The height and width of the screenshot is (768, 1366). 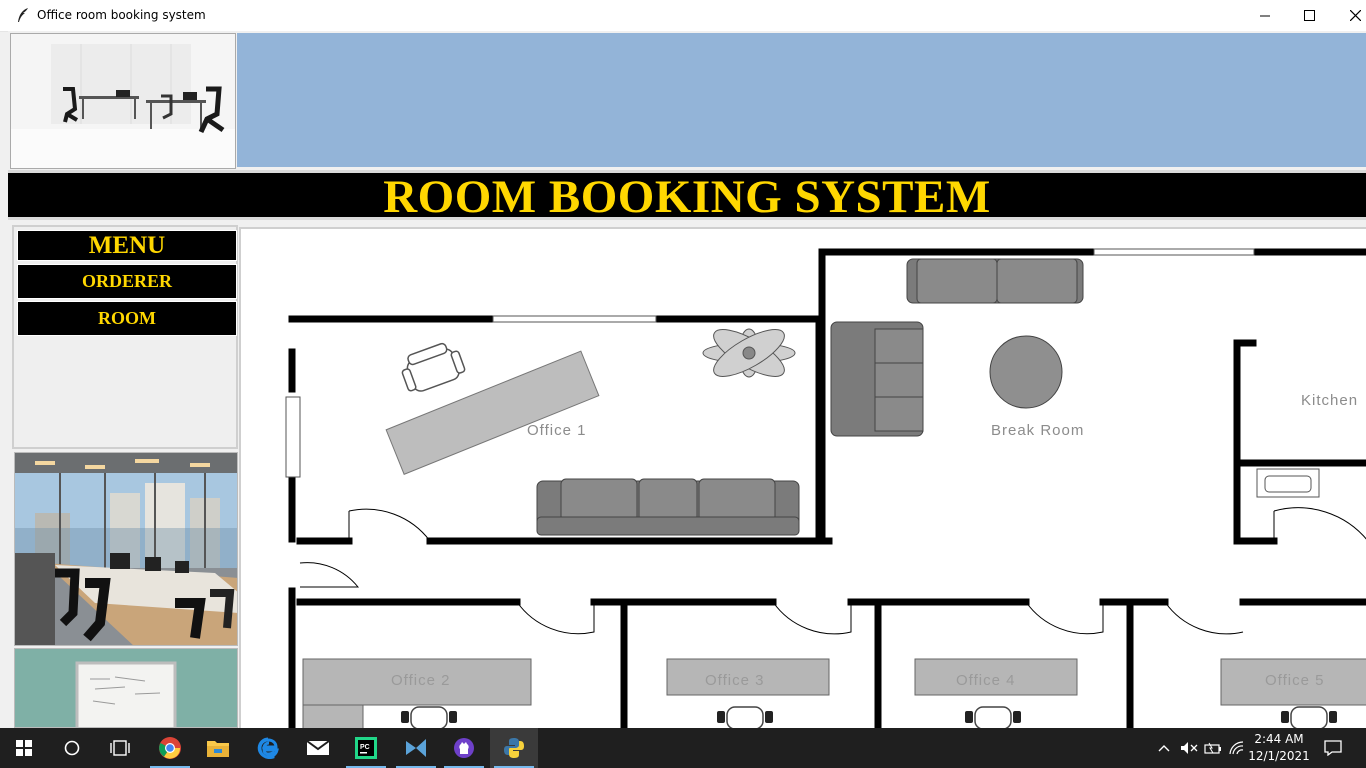 I want to click on battery-button, so click(x=1213, y=748).